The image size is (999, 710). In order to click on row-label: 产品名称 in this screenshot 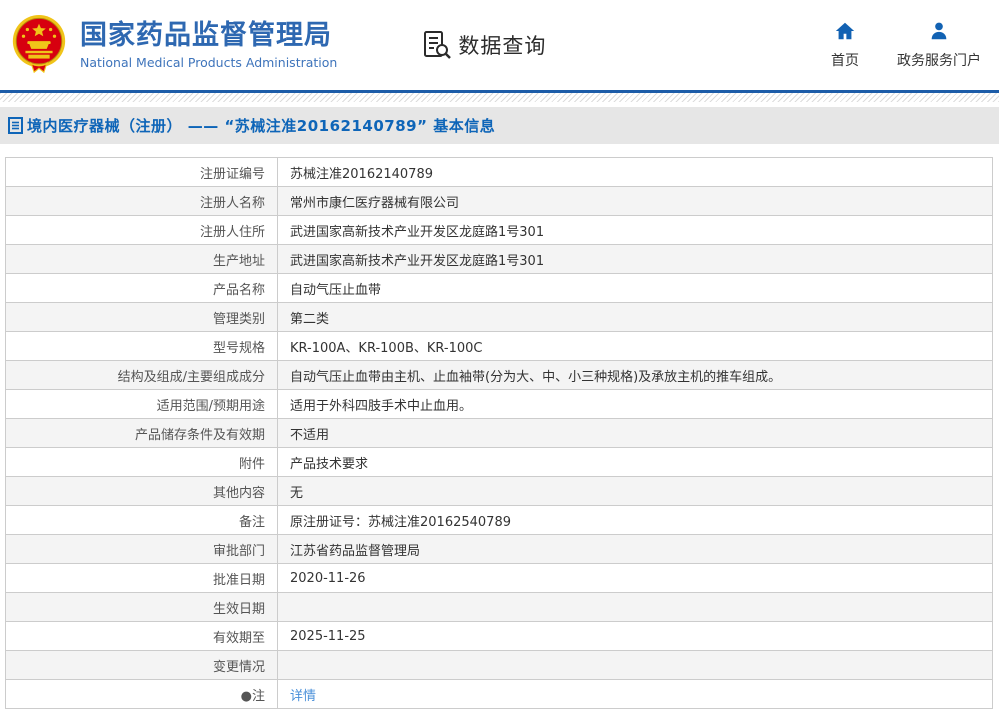, I will do `click(141, 288)`.